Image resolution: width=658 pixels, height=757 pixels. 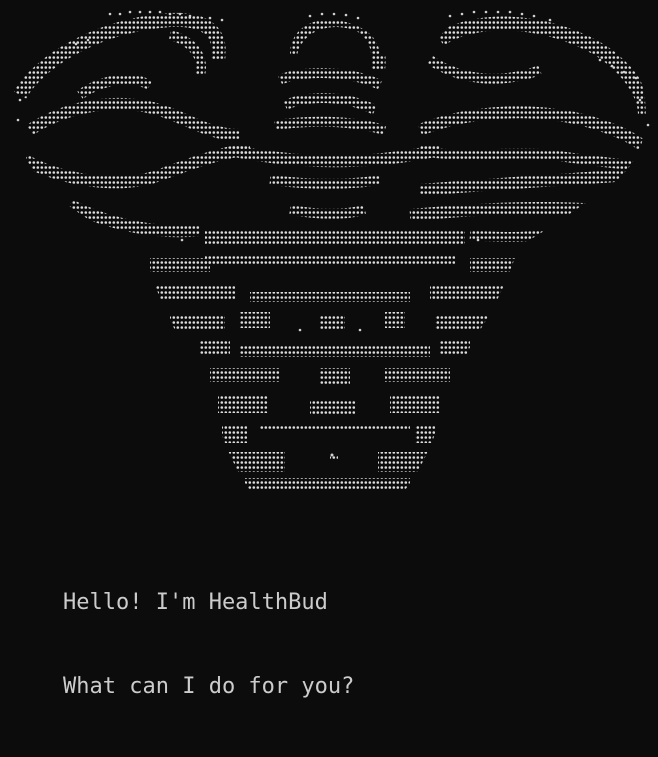 I want to click on greeting-line-hello: Hello! I'm HealthBud, so click(x=195, y=602).